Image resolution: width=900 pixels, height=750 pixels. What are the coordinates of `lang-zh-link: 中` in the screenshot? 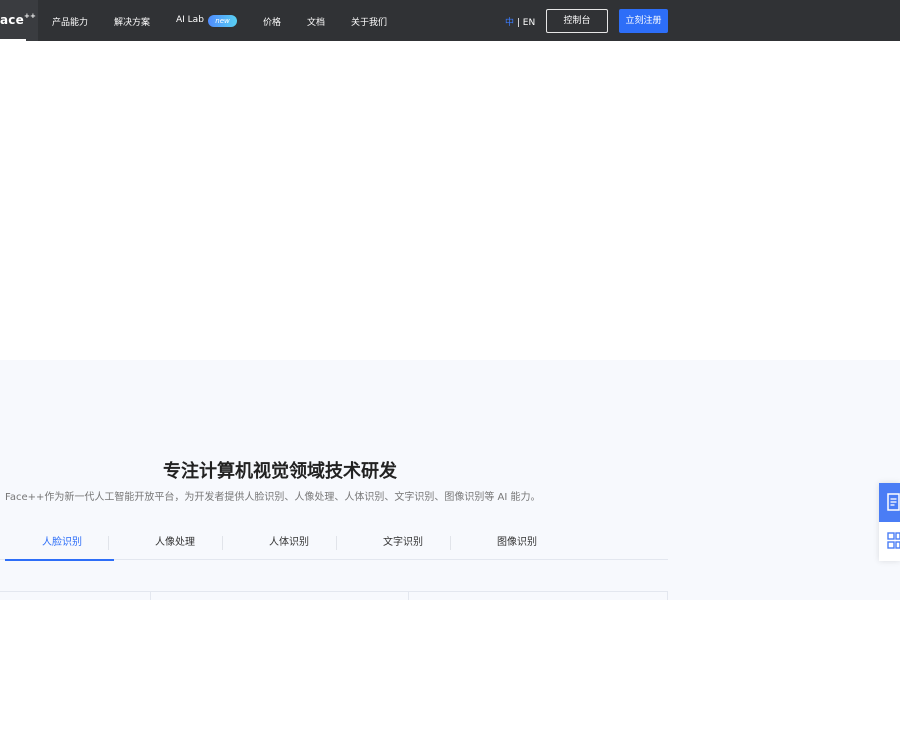 It's located at (509, 23).